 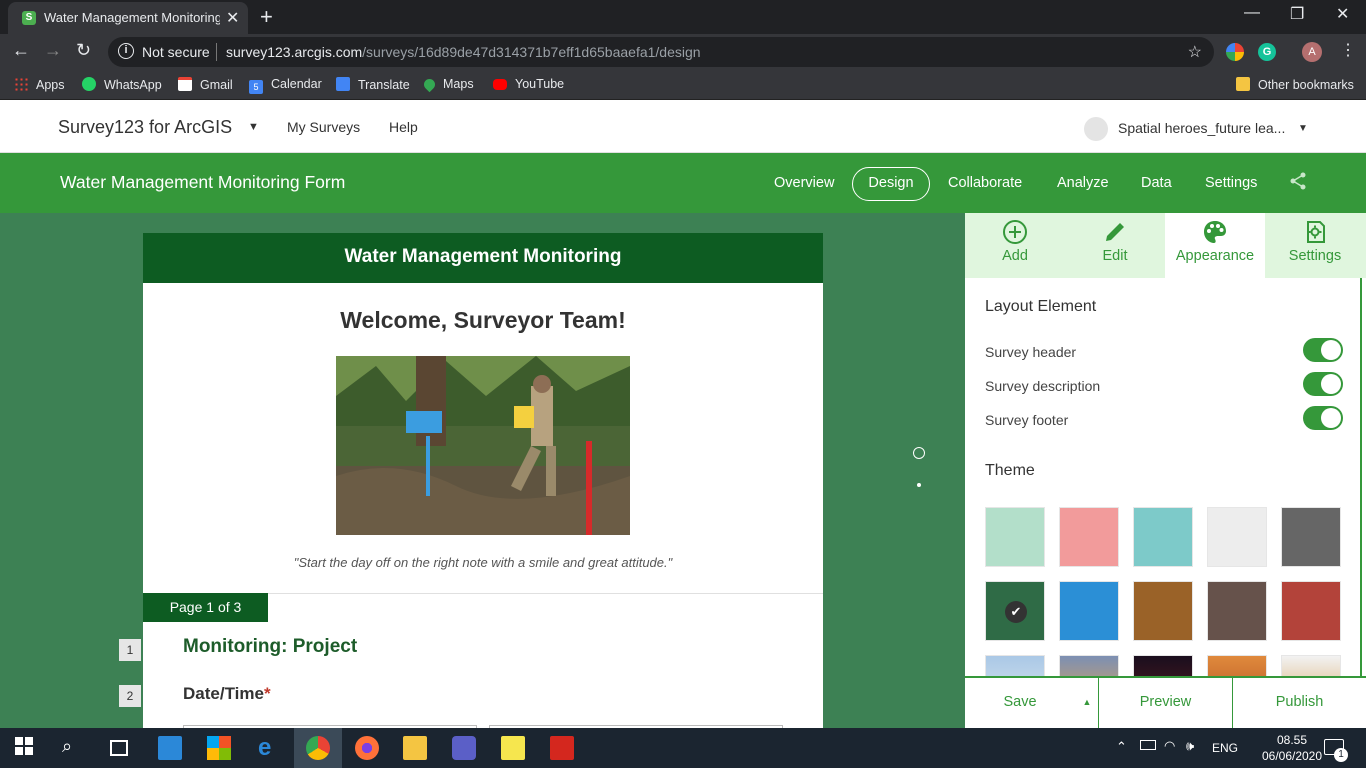 I want to click on chrome-menu-icon: ⋮, so click(x=1348, y=50).